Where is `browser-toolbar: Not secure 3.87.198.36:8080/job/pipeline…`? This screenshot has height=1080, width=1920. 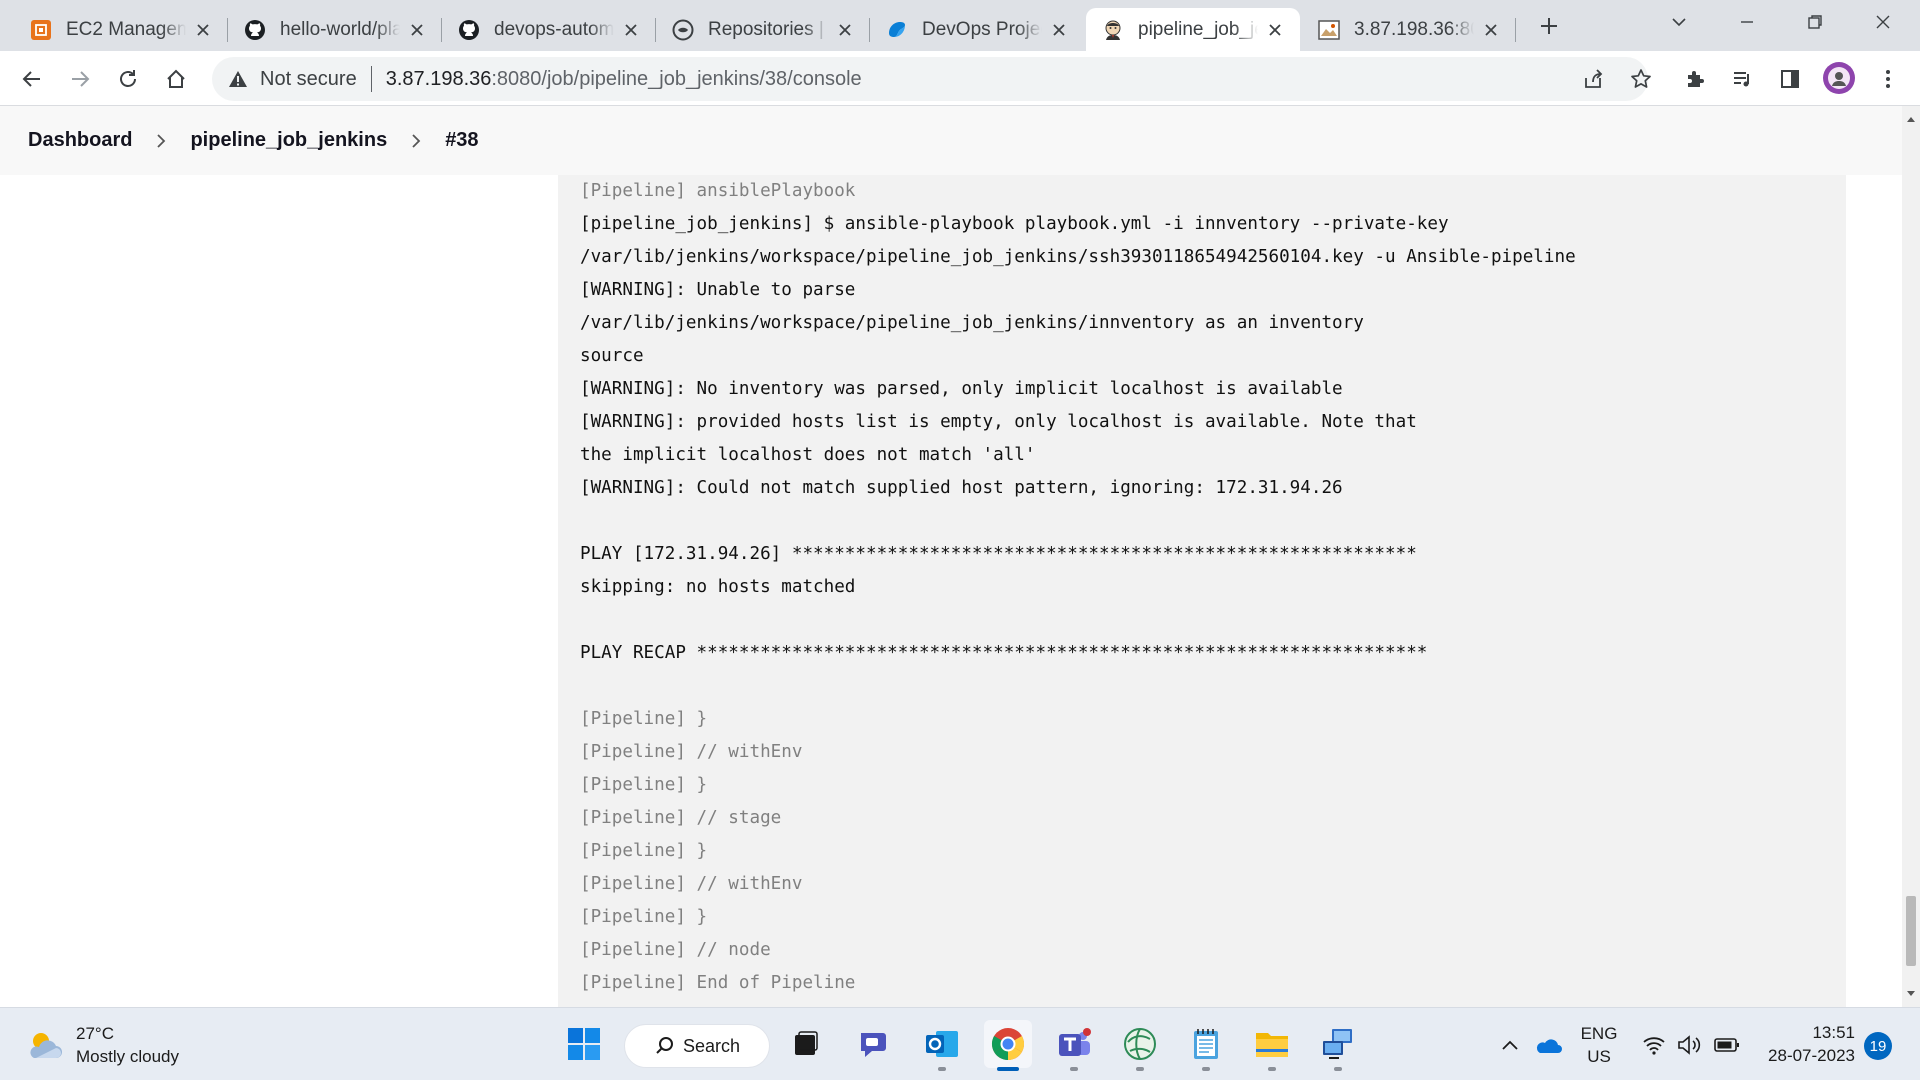 browser-toolbar: Not secure 3.87.198.36:8080/job/pipeline… is located at coordinates (960, 78).